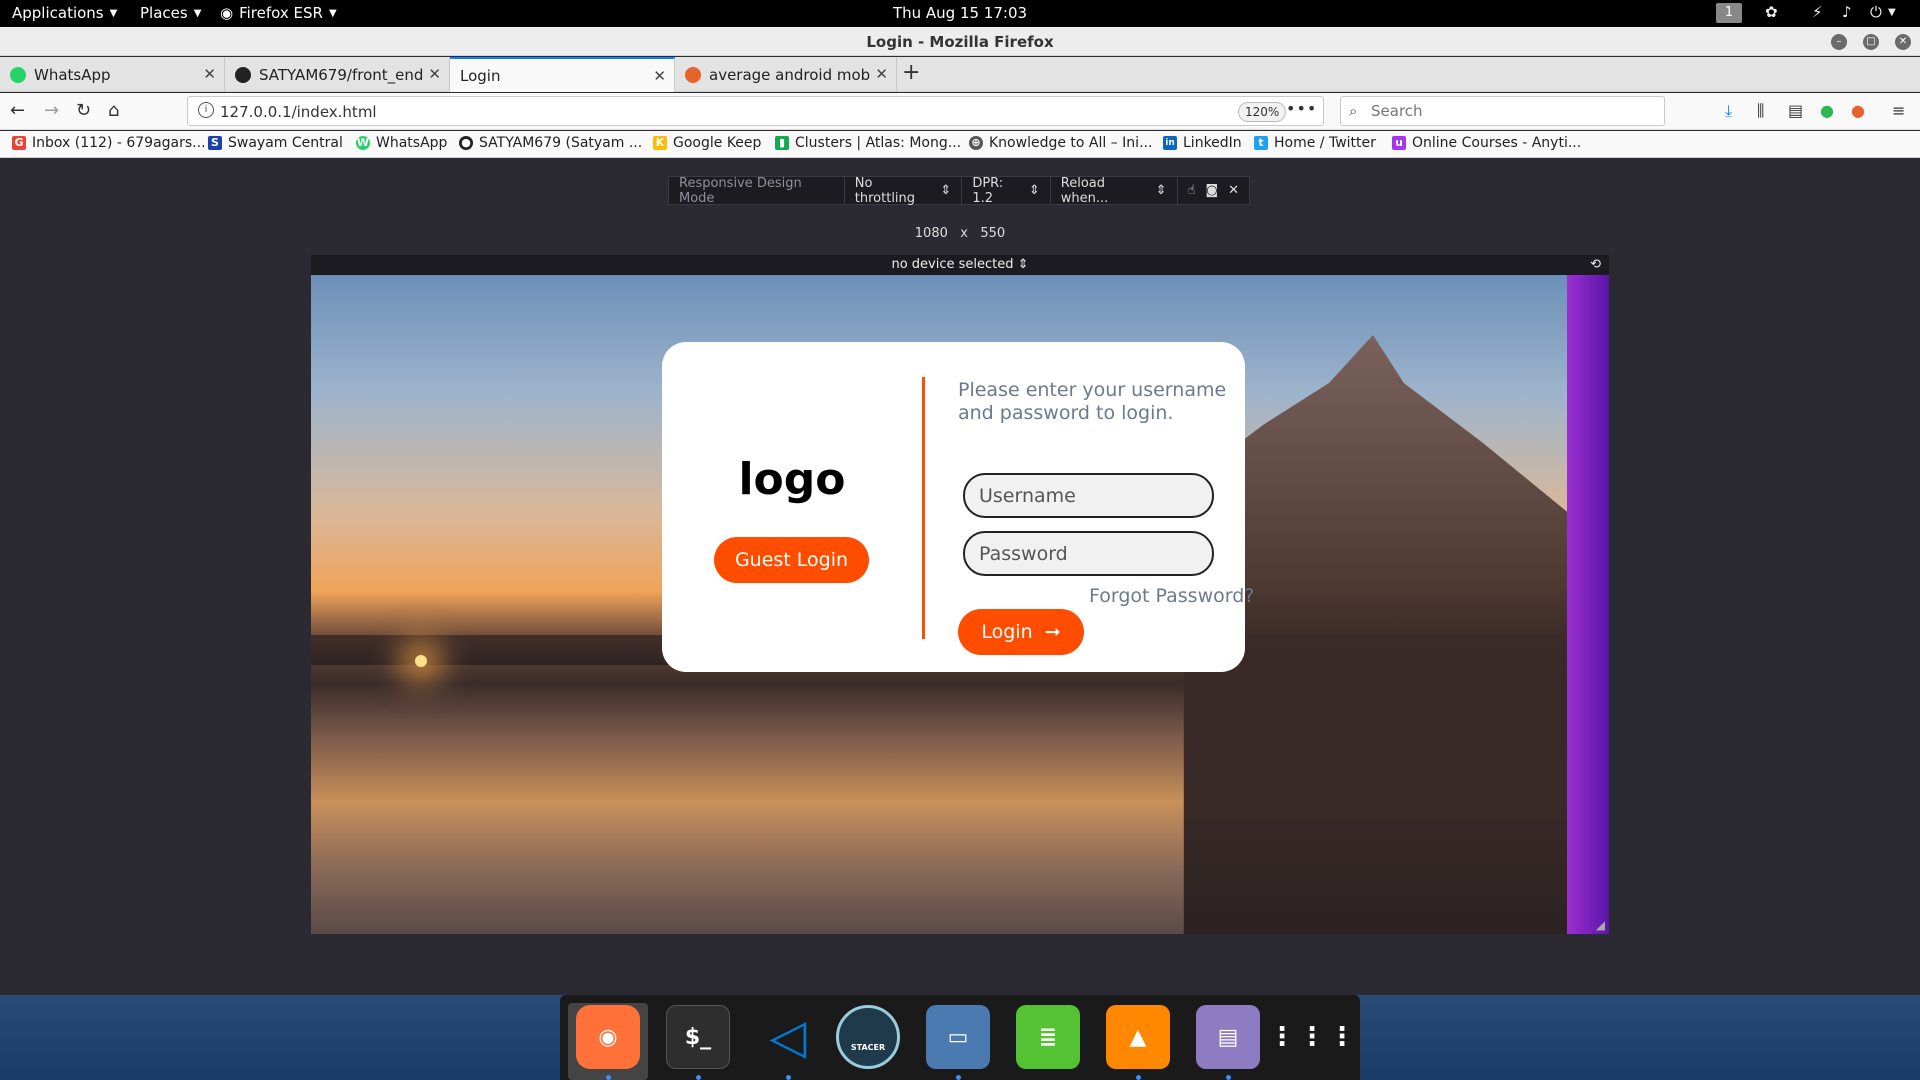  I want to click on window-title-bar: Login - Mozilla Firefox – □ ✕, so click(960, 41).